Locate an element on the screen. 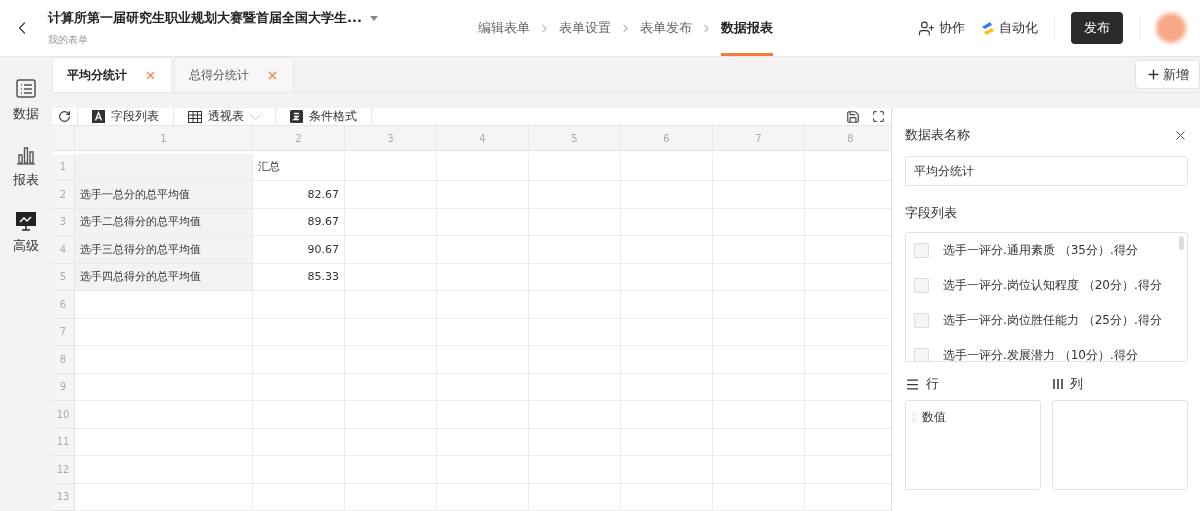  scrollbar is located at coordinates (1181, 243).